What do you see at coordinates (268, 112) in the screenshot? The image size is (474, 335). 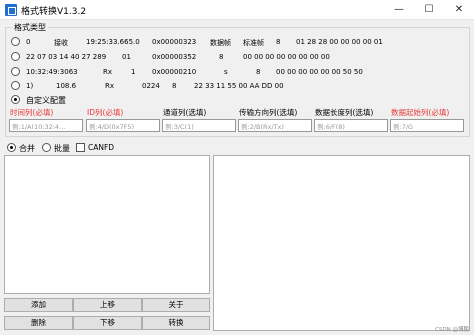 I see `direction-column-label: 传输方向列(选填)` at bounding box center [268, 112].